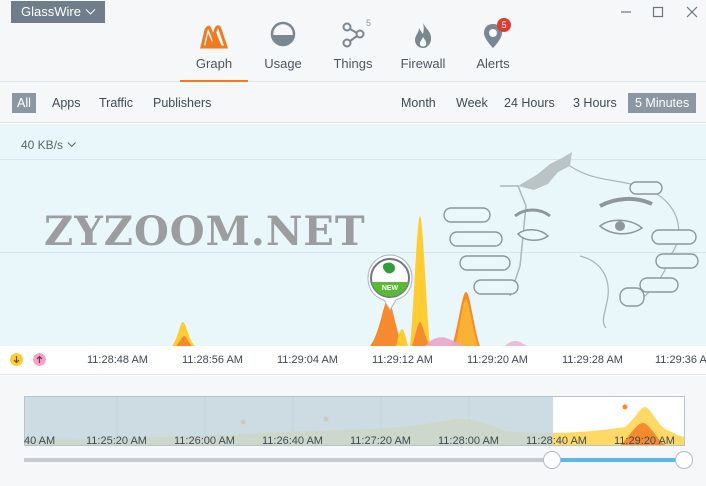 This screenshot has height=486, width=706. Describe the element at coordinates (117, 360) in the screenshot. I see `time-tick-label: 11:28:48 AM` at that location.